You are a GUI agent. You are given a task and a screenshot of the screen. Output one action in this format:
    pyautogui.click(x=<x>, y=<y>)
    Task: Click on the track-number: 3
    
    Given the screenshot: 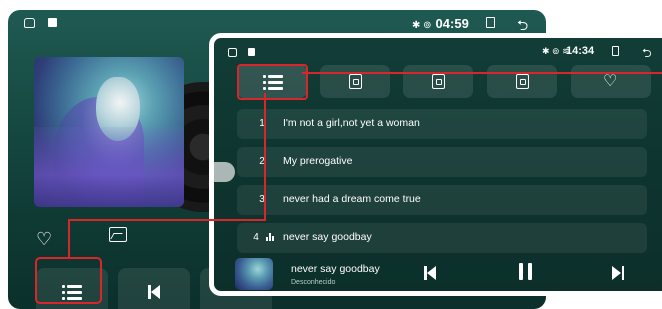 What is the action you would take?
    pyautogui.click(x=262, y=199)
    